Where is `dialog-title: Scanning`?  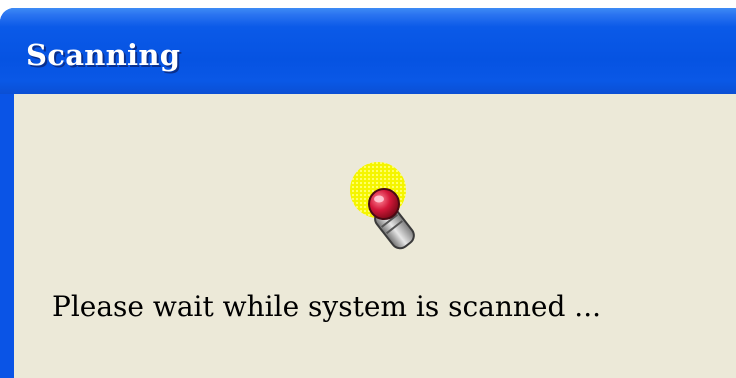
dialog-title: Scanning is located at coordinates (103, 55).